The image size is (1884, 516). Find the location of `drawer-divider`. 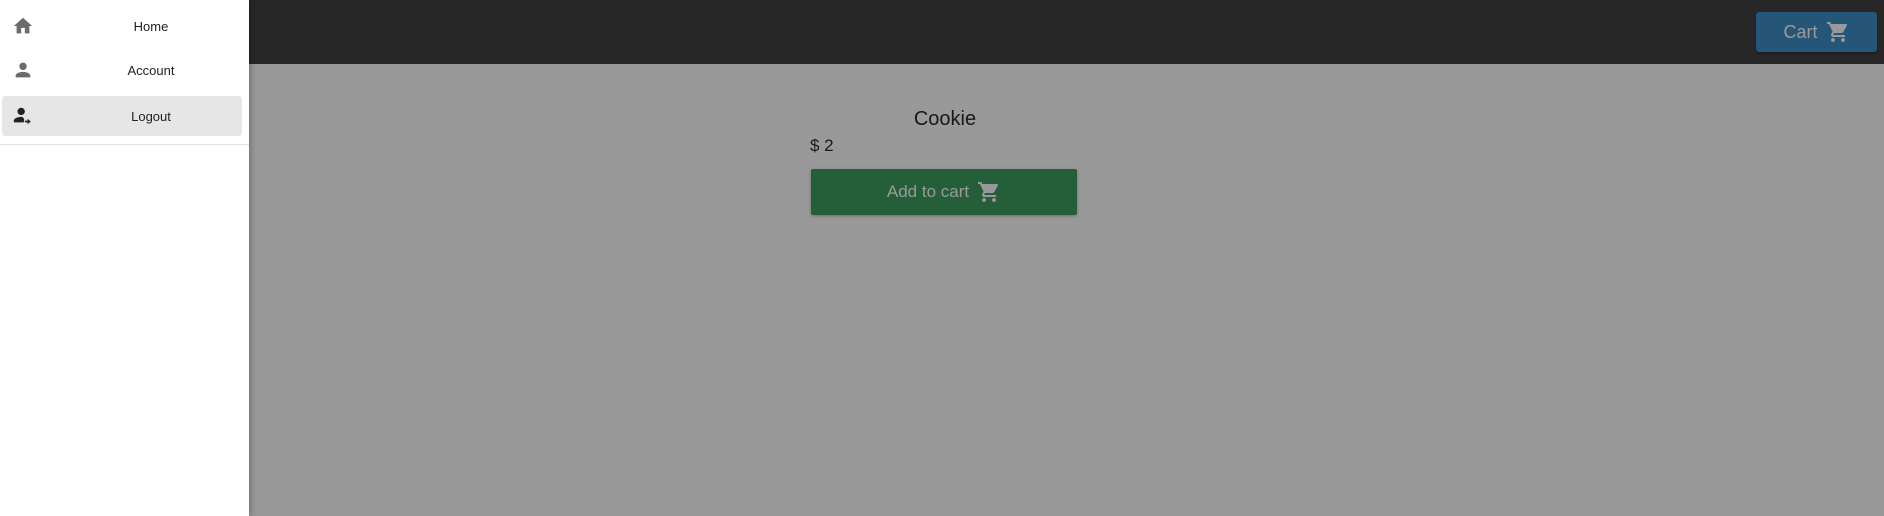

drawer-divider is located at coordinates (124, 144).